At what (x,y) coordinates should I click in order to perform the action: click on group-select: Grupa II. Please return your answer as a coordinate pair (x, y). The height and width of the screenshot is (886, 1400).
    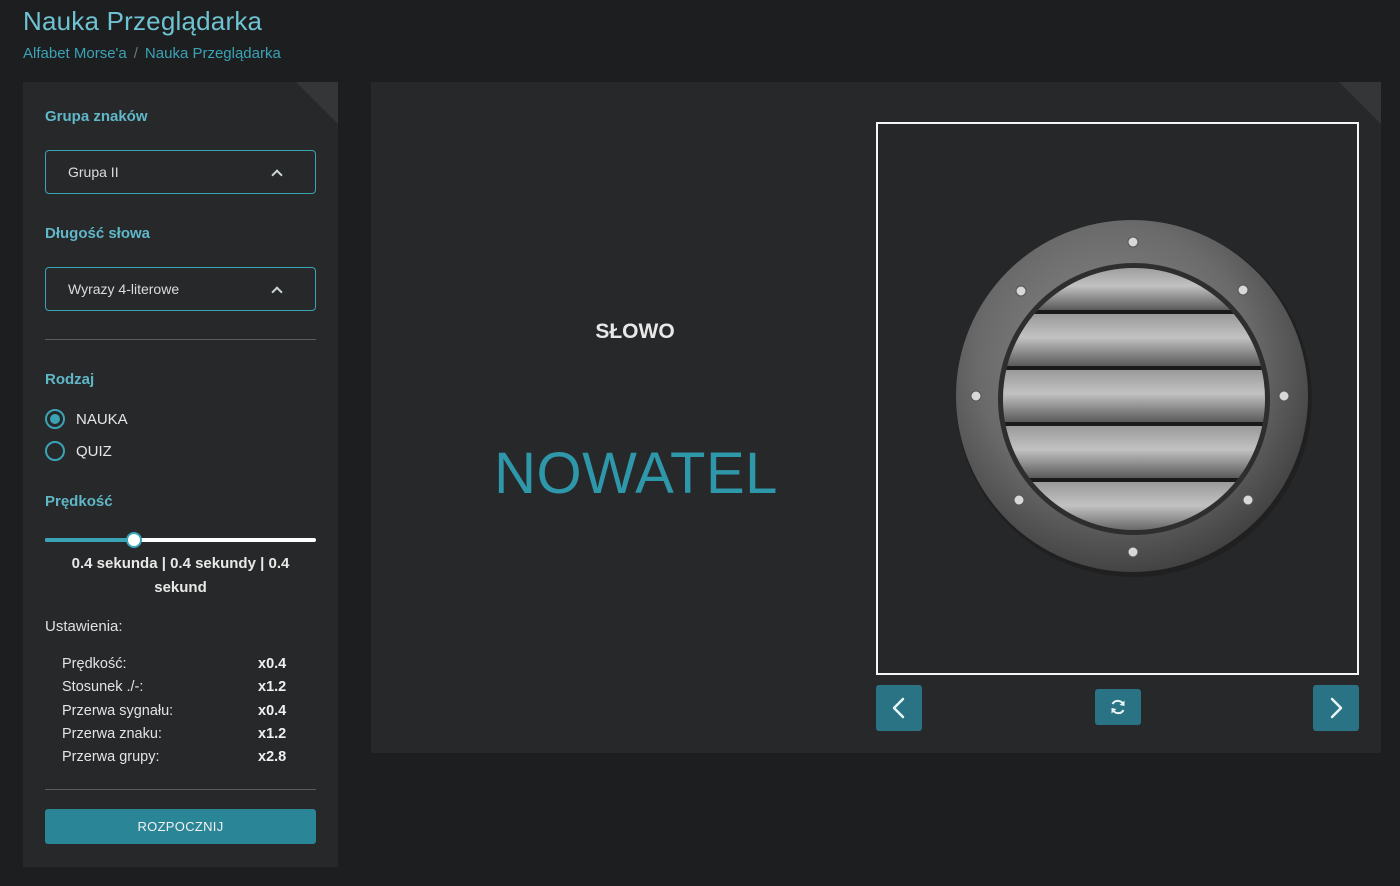
    Looking at the image, I should click on (180, 172).